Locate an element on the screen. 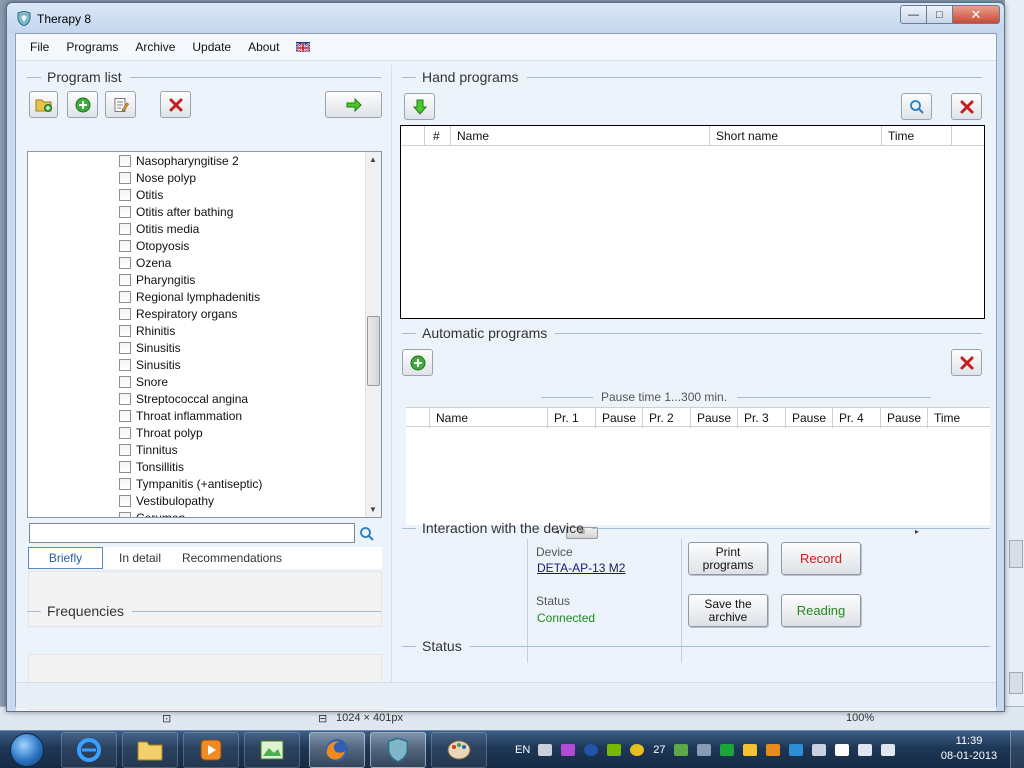  col-pause4: Pause is located at coordinates (904, 418).